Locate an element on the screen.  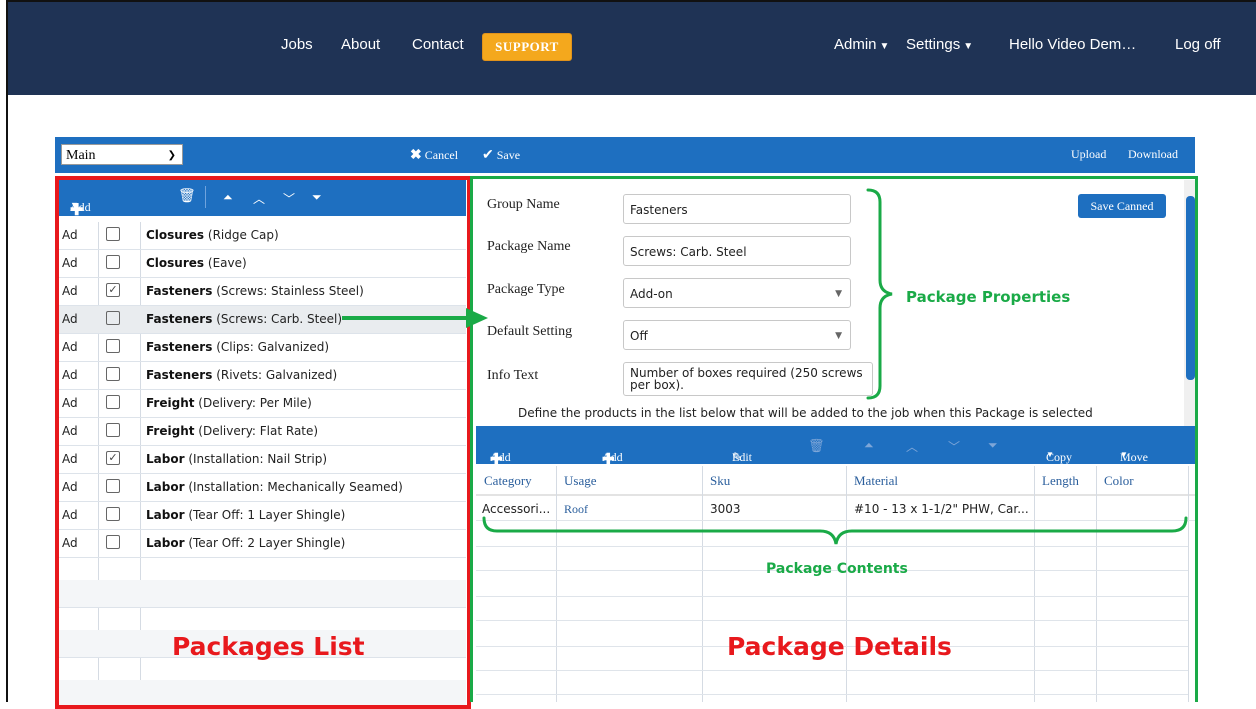
packages-list-annotation: Packages List is located at coordinates (268, 646).